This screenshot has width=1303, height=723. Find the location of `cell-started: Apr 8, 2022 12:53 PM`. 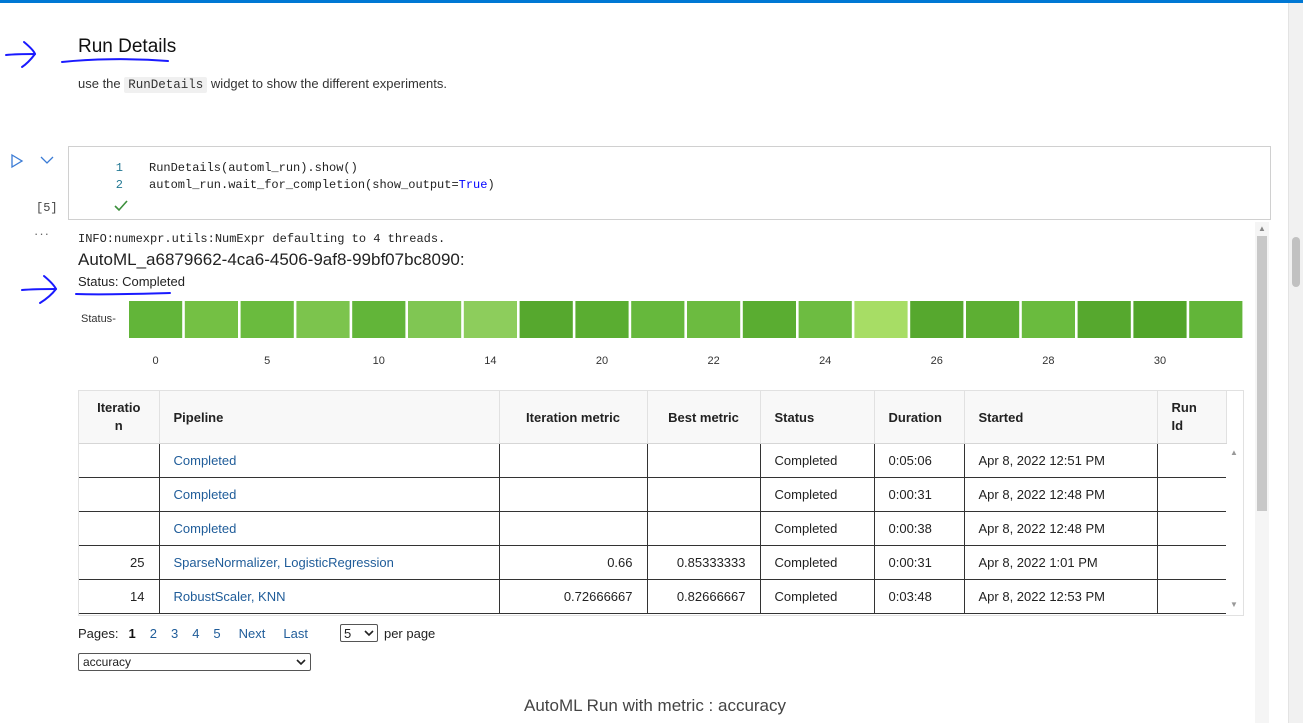

cell-started: Apr 8, 2022 12:53 PM is located at coordinates (1061, 596).